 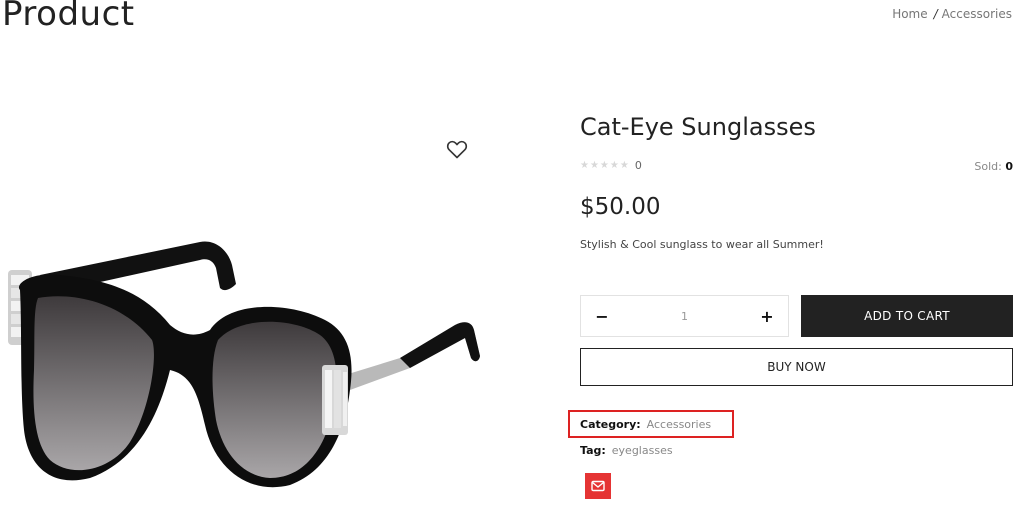 I want to click on quantity-stepper: − +, so click(x=684, y=316).